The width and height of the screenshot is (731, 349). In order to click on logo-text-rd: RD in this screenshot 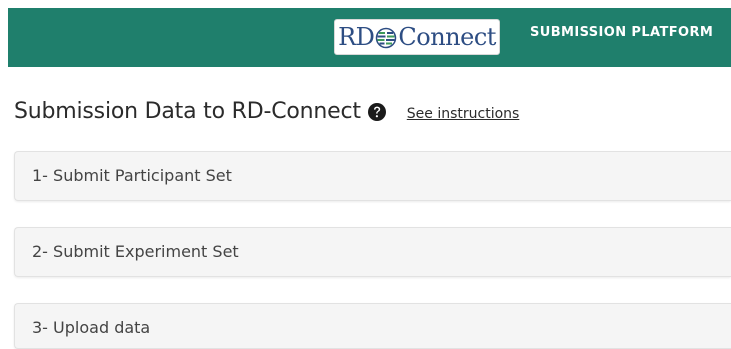, I will do `click(356, 37)`.